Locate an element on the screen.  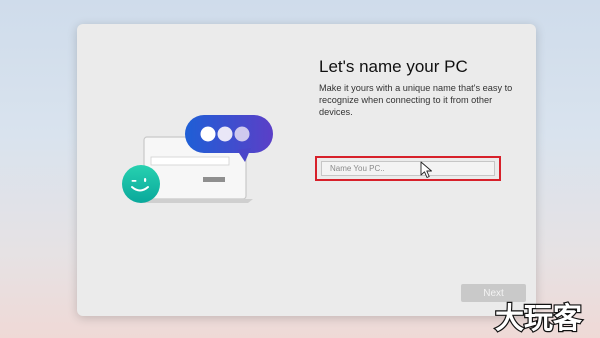
watermark-text: 大玩客 is located at coordinates (539, 317).